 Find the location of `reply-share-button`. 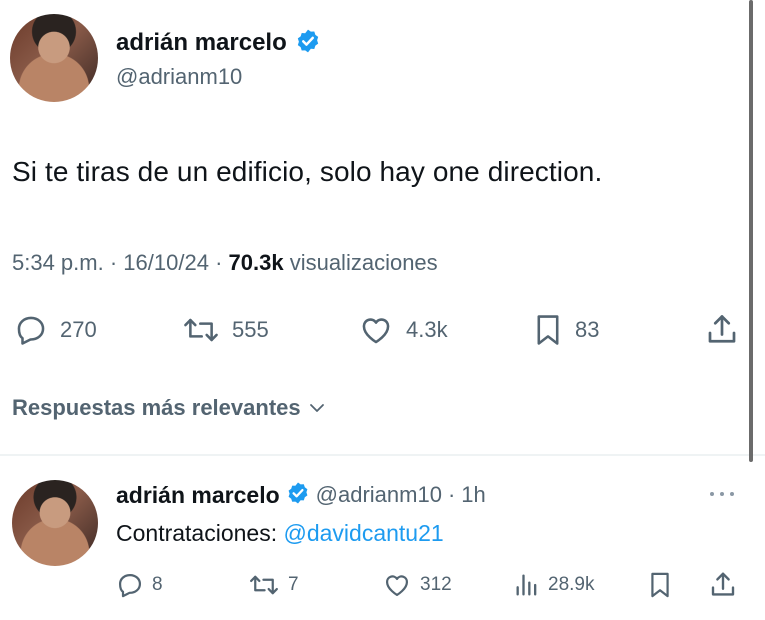

reply-share-button is located at coordinates (723, 587).